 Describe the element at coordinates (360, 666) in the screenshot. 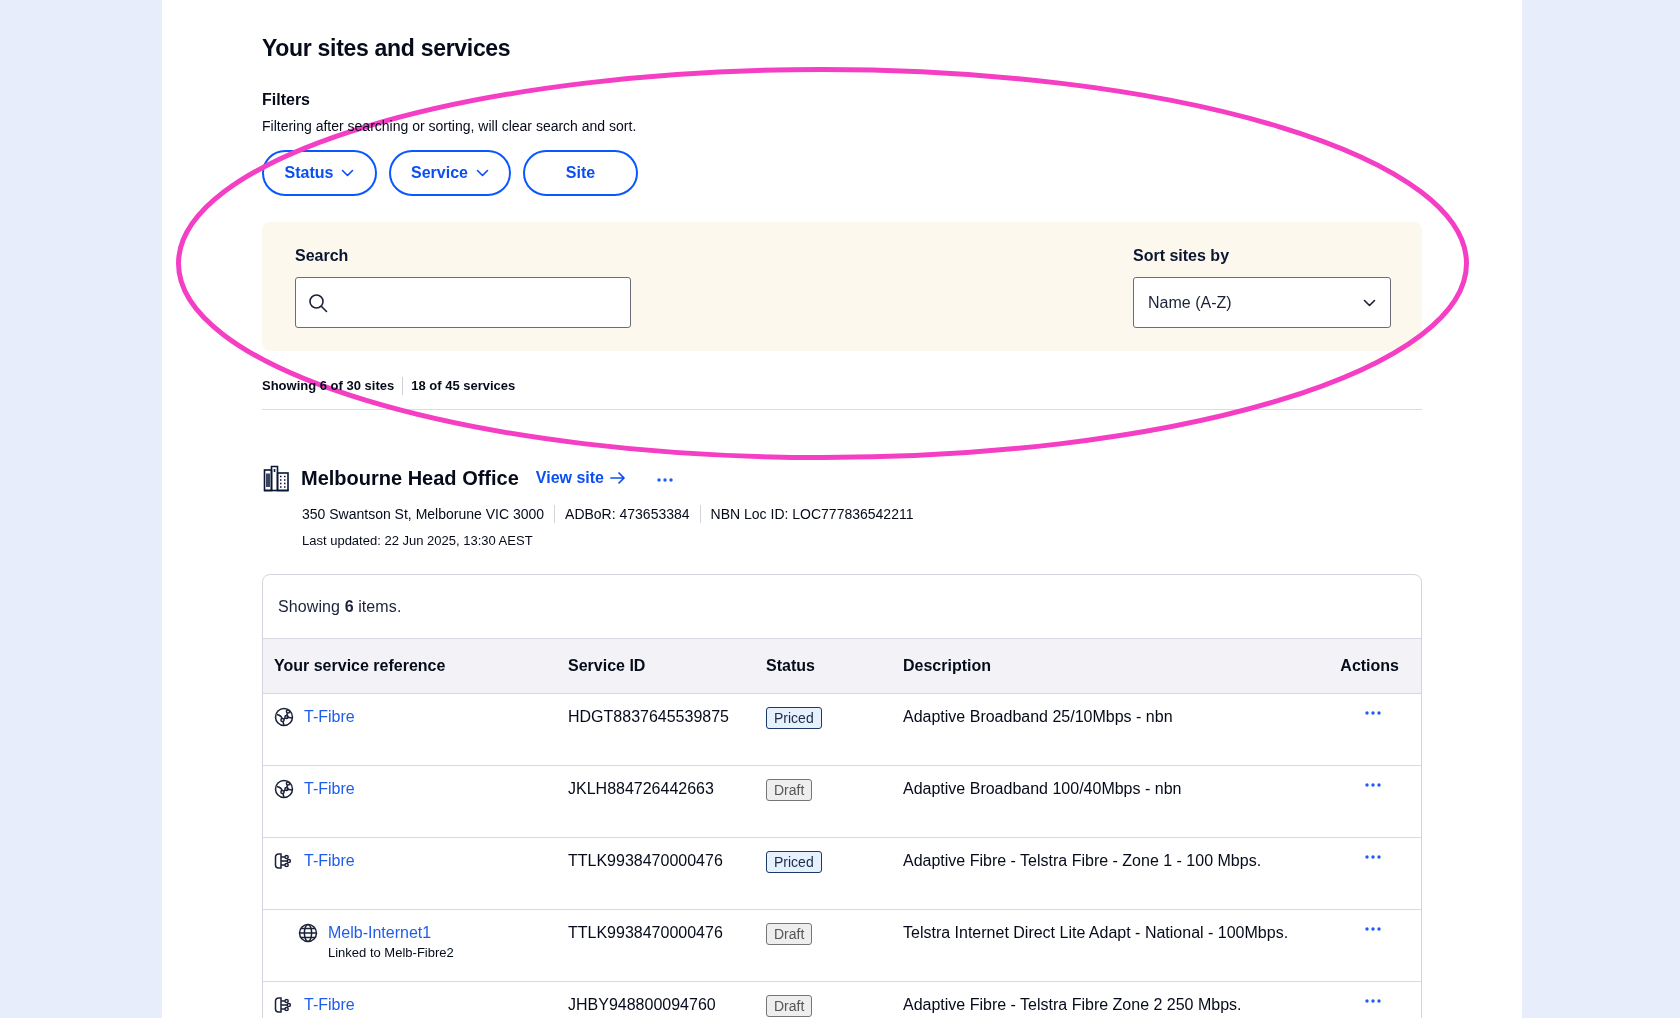

I see `column-header: Your service reference` at that location.